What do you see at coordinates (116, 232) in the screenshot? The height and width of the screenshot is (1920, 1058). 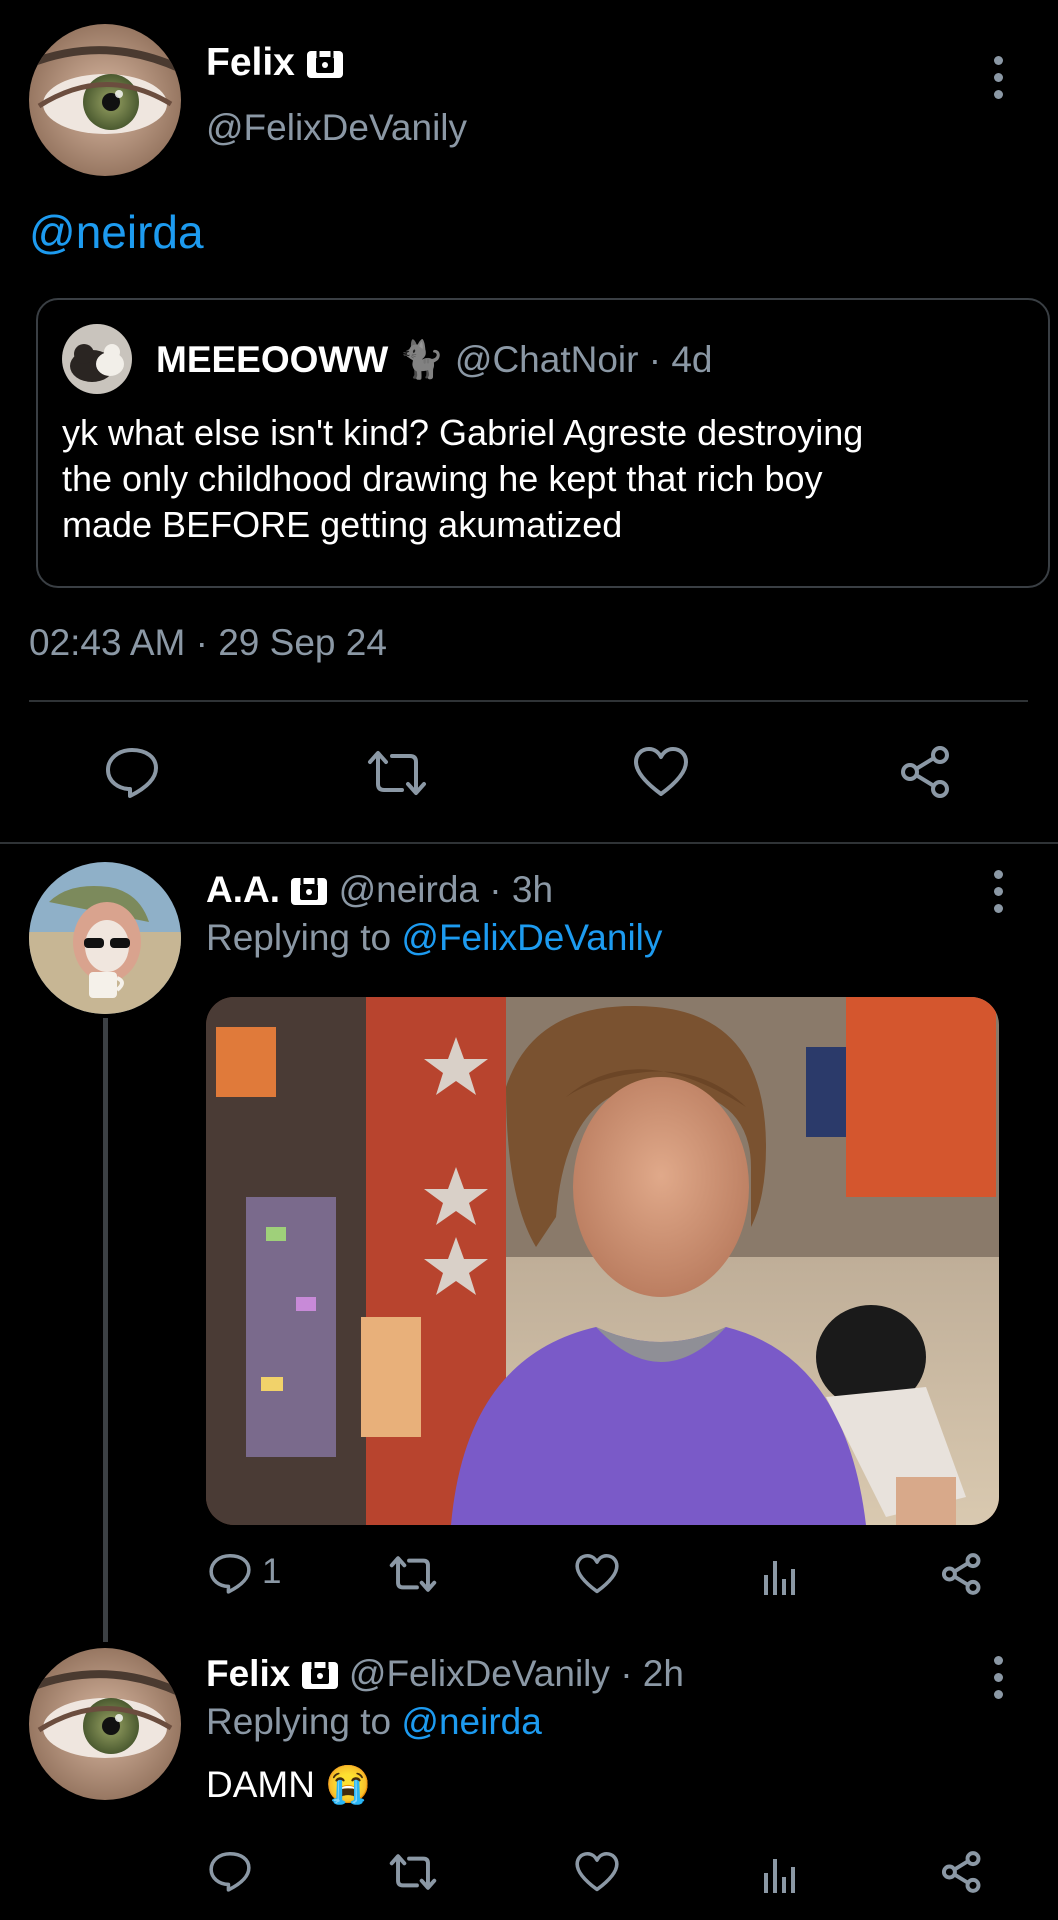 I see `mention-link: @neirda` at bounding box center [116, 232].